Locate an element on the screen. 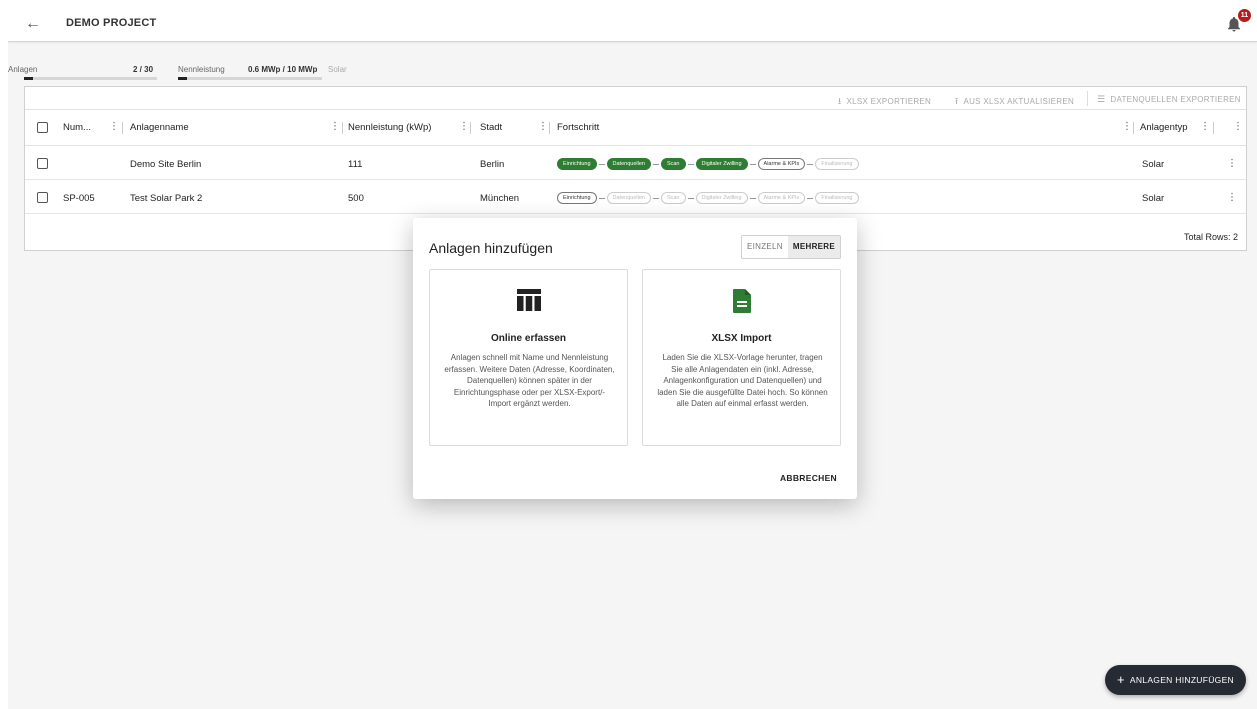  anlagen-label: Anlagen is located at coordinates (23, 69).